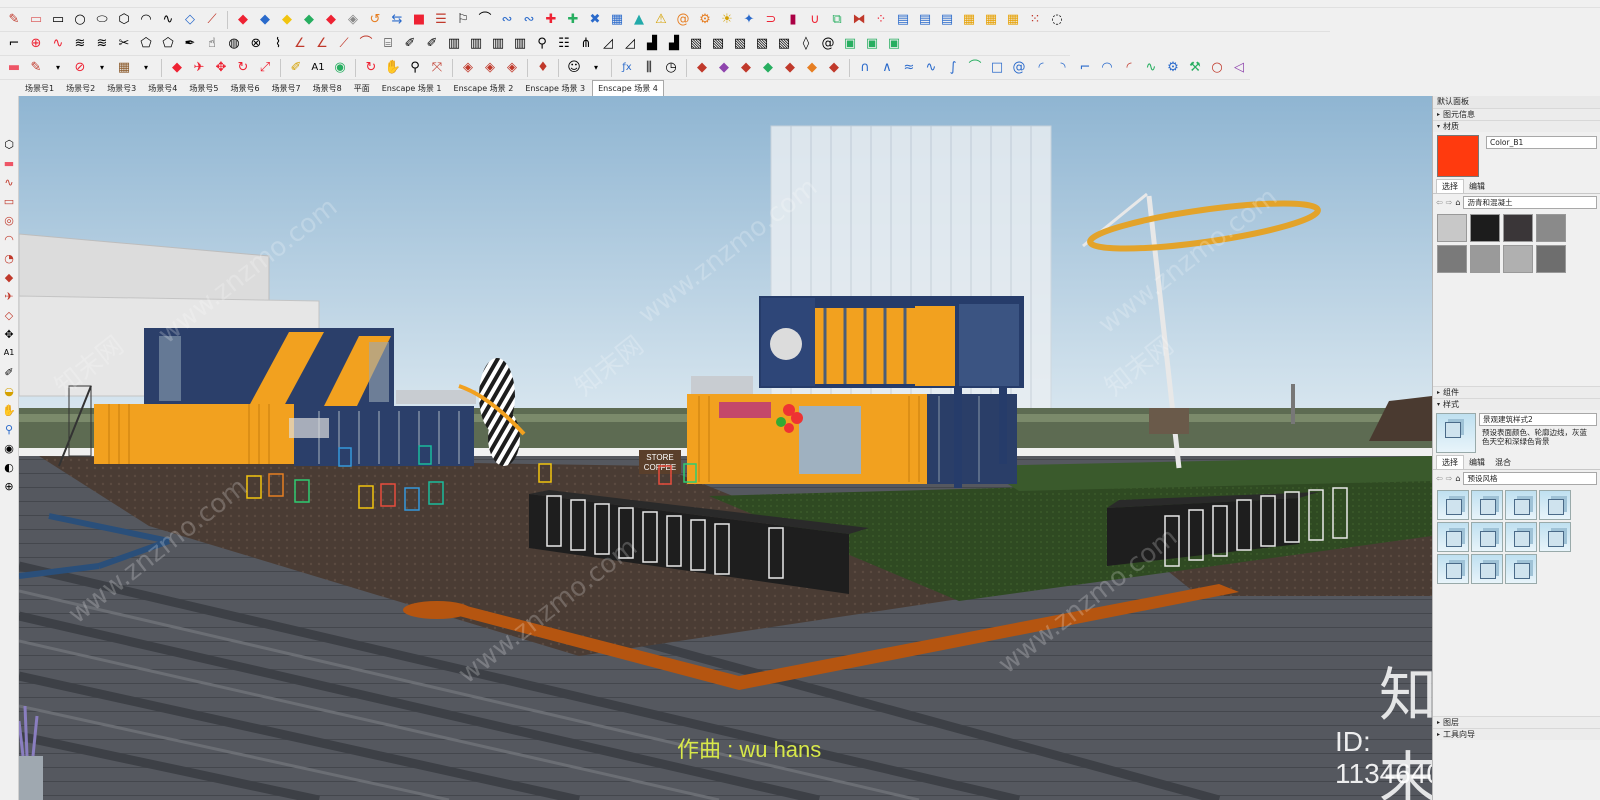 This screenshot has height=800, width=1600. Describe the element at coordinates (371, 68) in the screenshot. I see `orbit-icon: ↻` at that location.